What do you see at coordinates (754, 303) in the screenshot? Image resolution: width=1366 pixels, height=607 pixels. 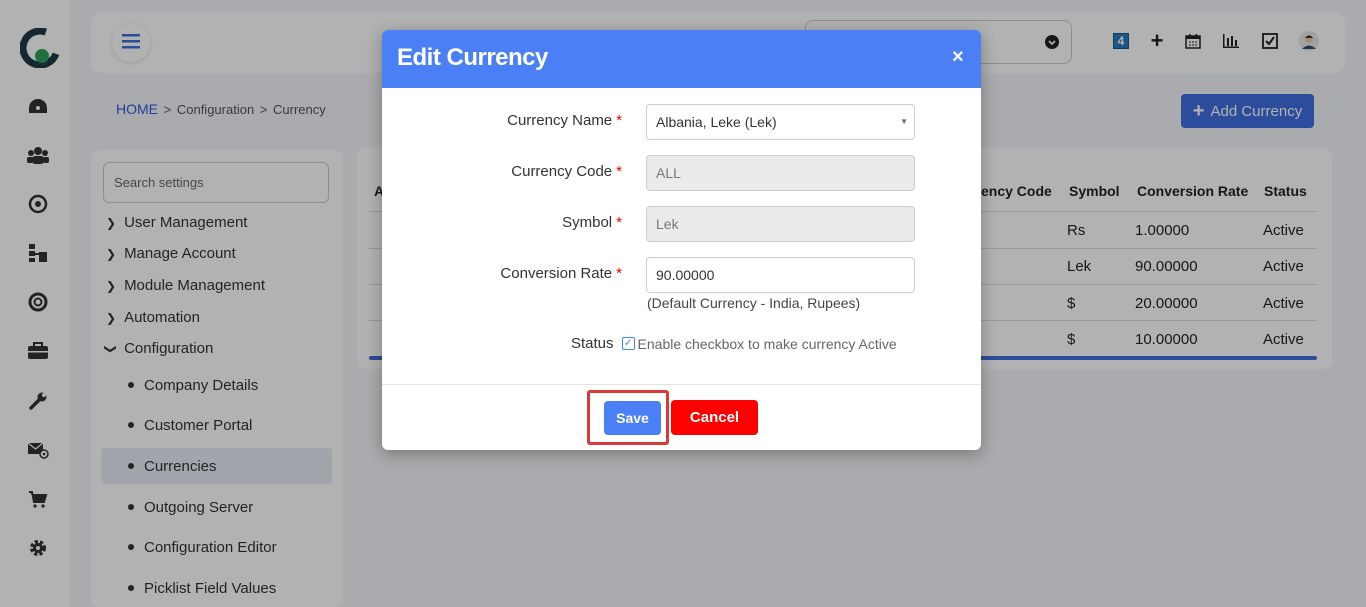 I see `default-currency-note: (Default Currency - India, Rupees)` at bounding box center [754, 303].